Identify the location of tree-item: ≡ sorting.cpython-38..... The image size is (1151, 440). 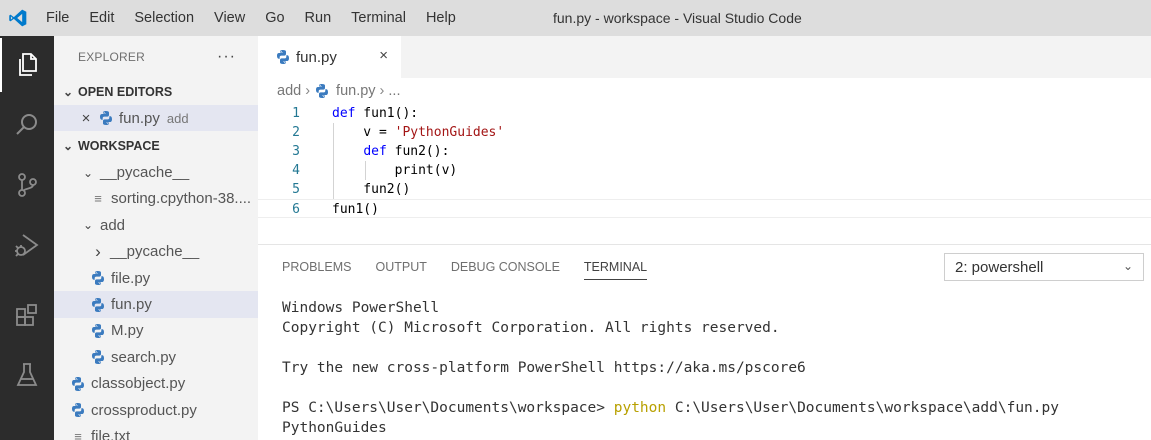
(156, 199).